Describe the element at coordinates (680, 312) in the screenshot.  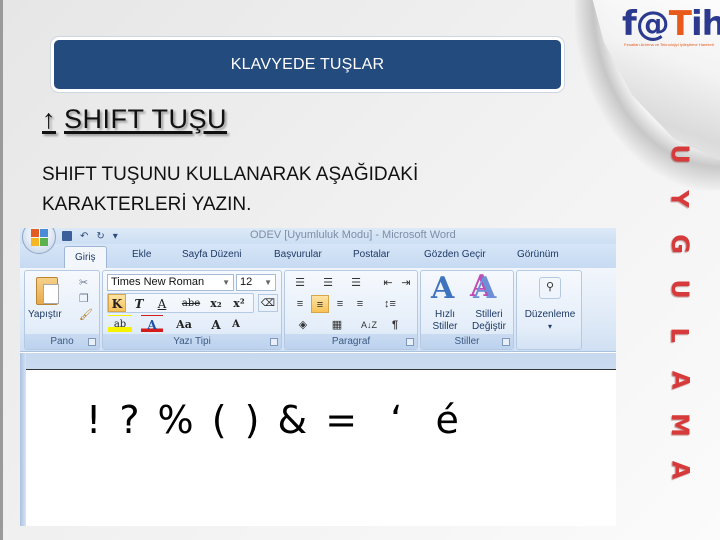
I see `vertical-label-uygulama: U Y G U L A M A` at that location.